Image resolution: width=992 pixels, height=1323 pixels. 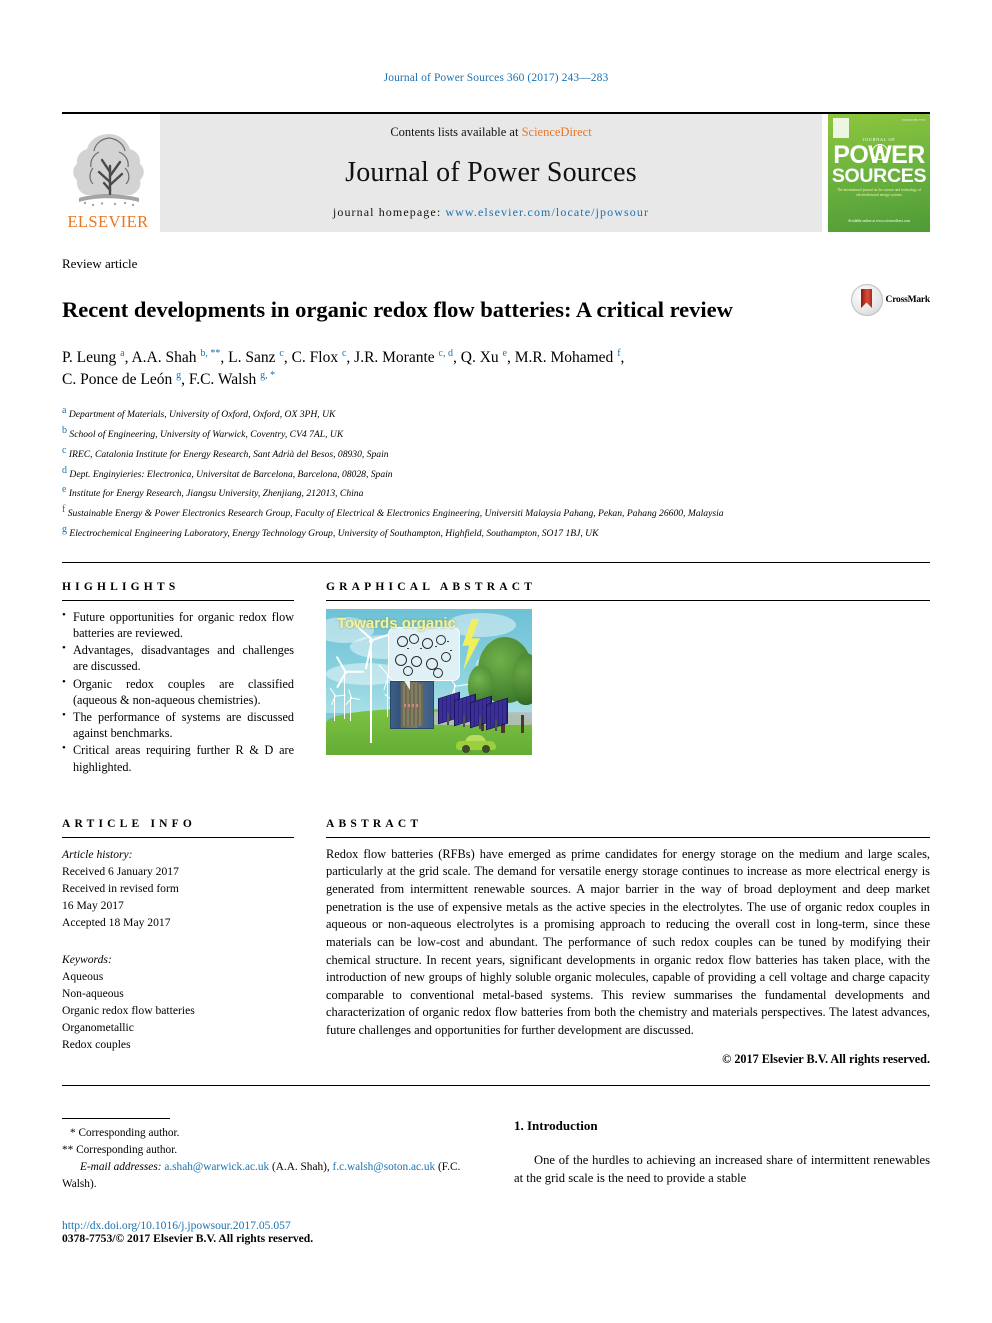 What do you see at coordinates (880, 152) in the screenshot?
I see `cover-power-symbol-icon` at bounding box center [880, 152].